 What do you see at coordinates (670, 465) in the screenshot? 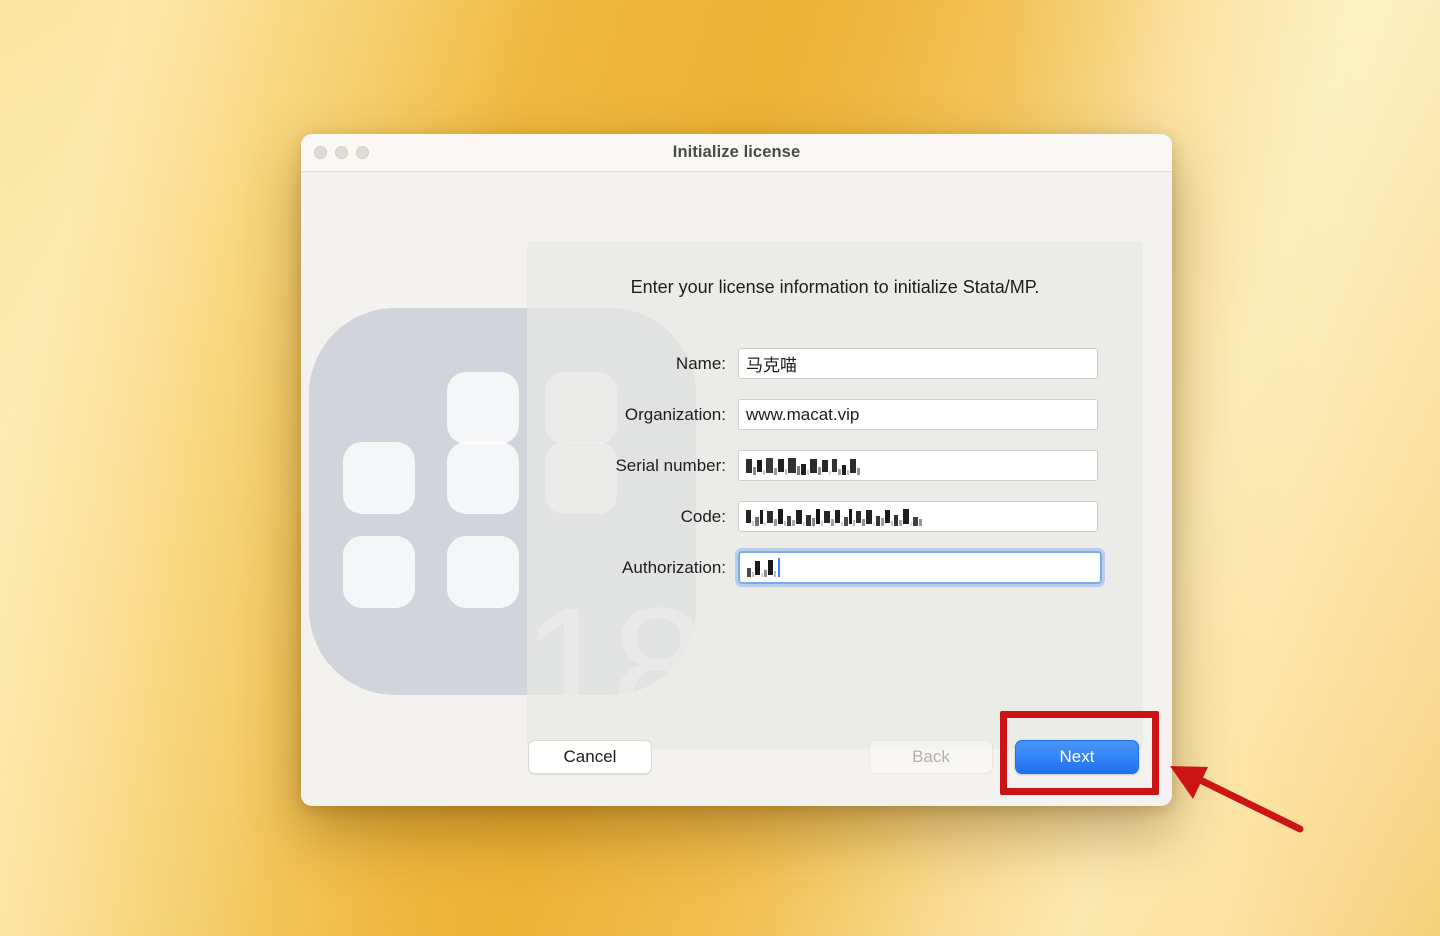
I see `serial-number-label: Serial number:` at bounding box center [670, 465].